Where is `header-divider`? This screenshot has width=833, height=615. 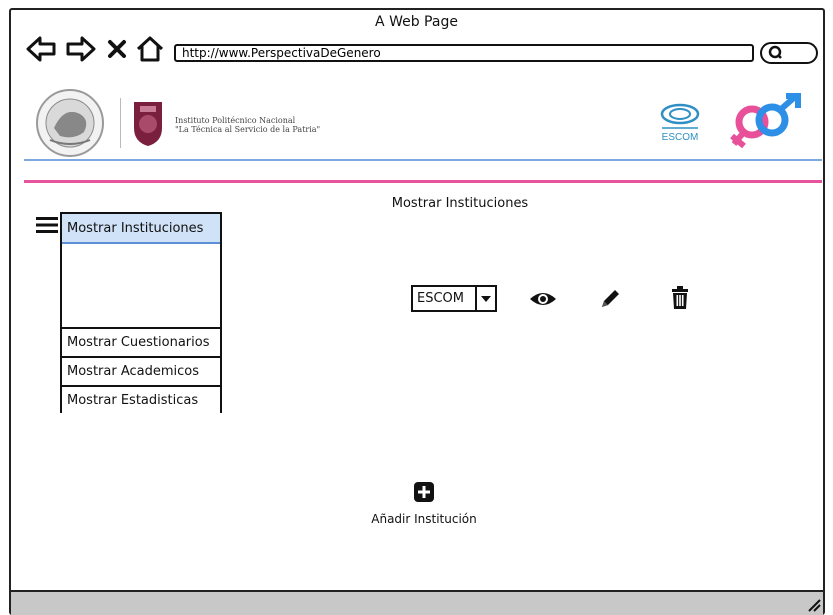
header-divider is located at coordinates (120, 123).